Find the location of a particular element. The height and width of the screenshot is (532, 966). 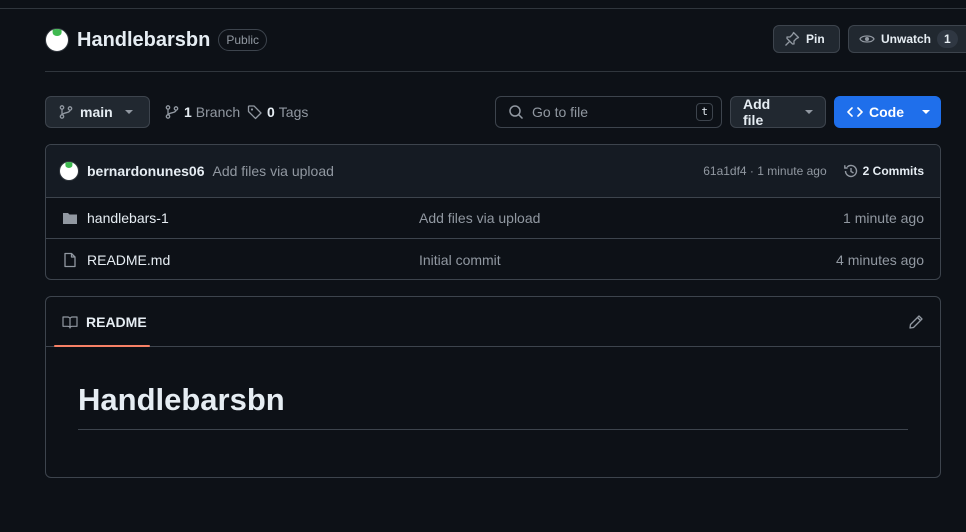

readme-tab: README is located at coordinates (104, 322).